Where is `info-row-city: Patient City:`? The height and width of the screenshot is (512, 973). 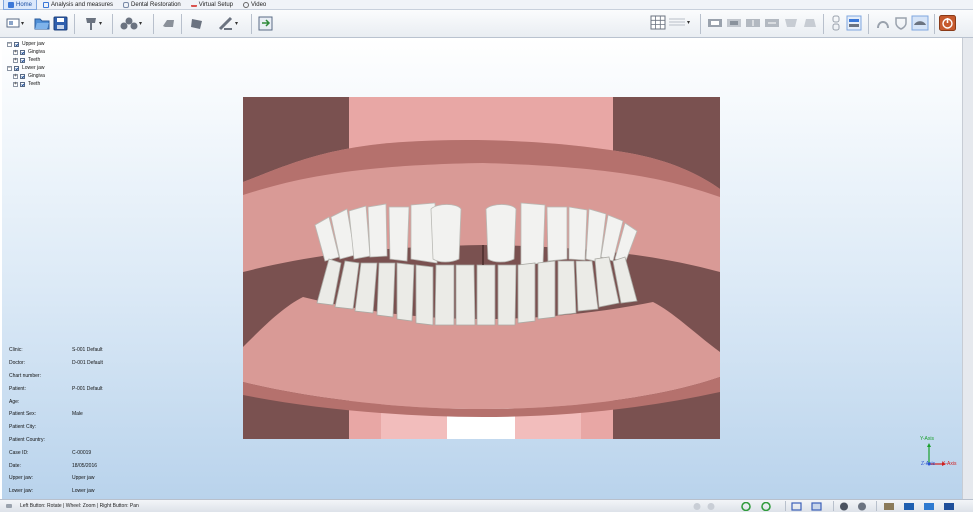 info-row-city: Patient City: is located at coordinates (56, 427).